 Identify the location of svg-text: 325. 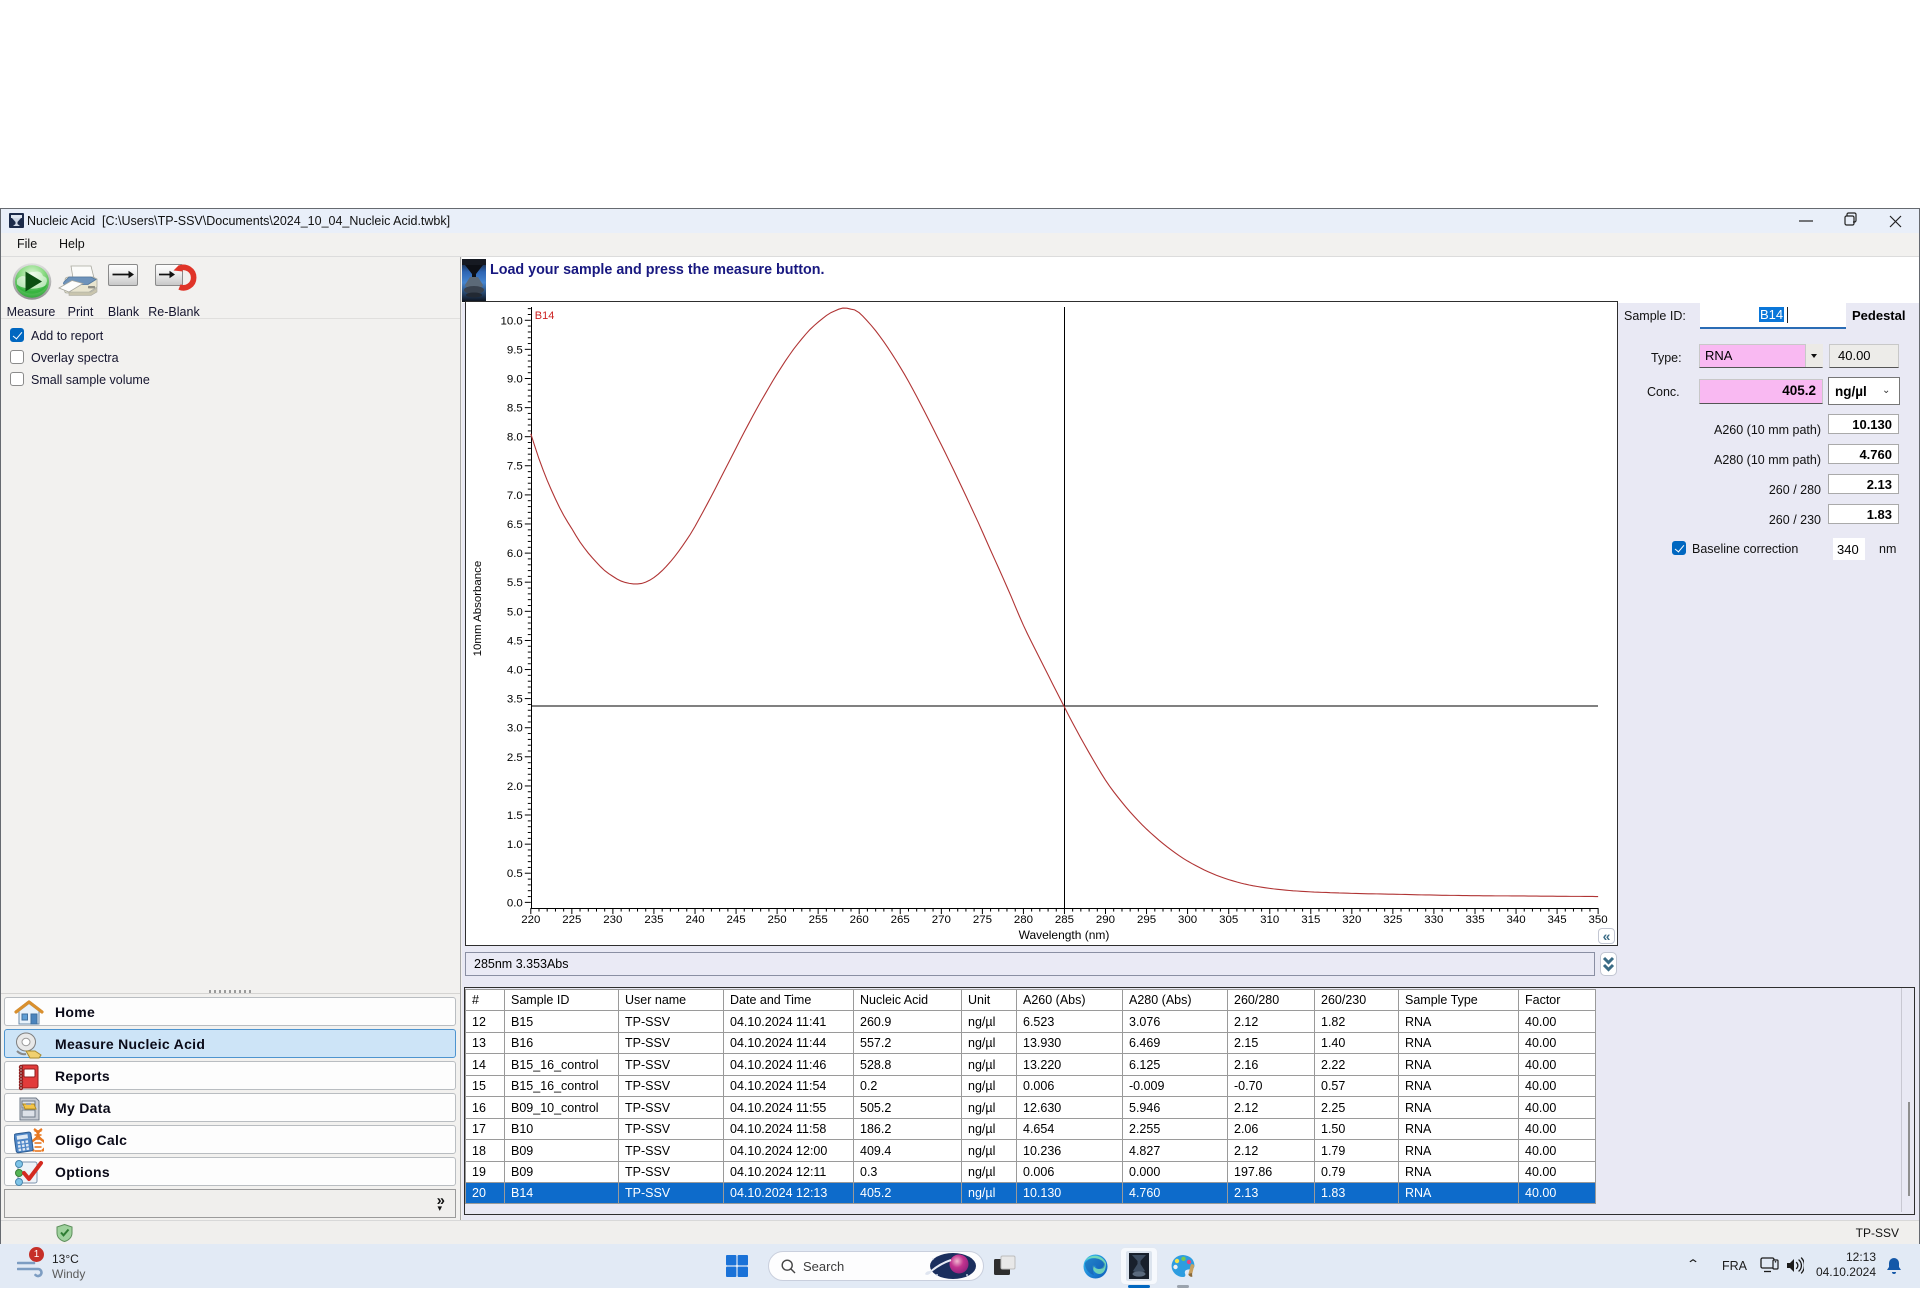
(1392, 920).